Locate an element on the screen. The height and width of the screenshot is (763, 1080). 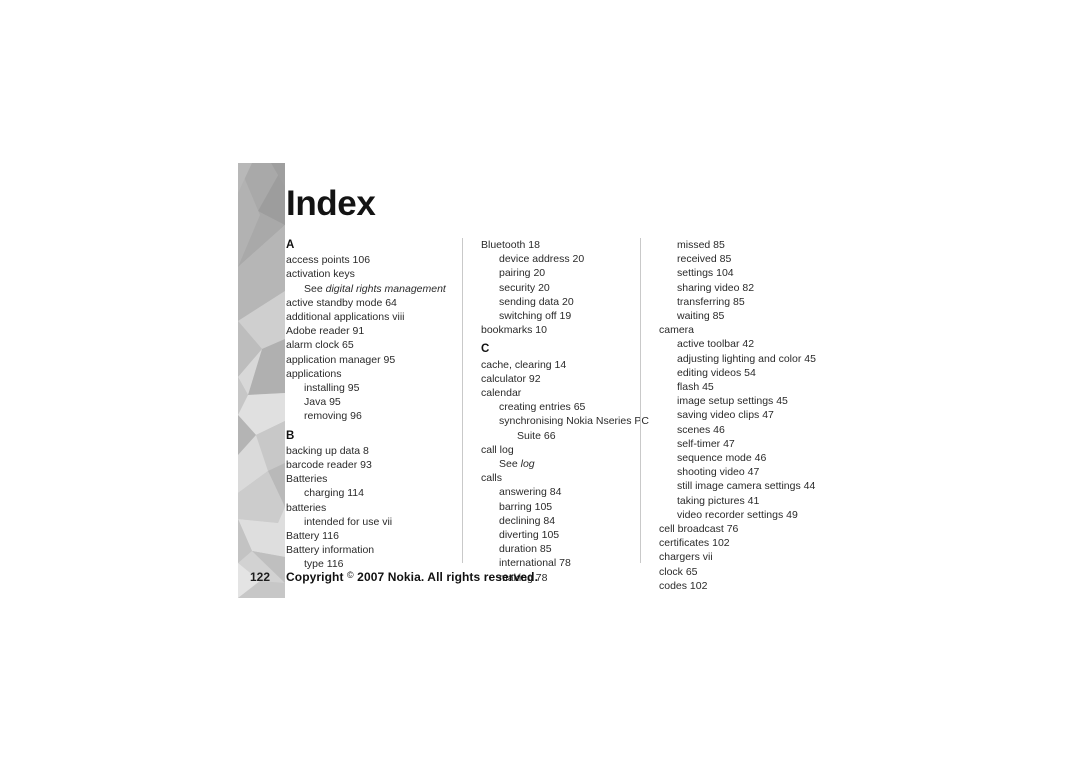
index-entry: adjusting lighting and color 45 is located at coordinates (746, 358).